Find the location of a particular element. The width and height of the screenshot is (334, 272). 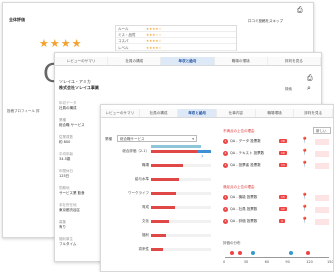

range-line is located at coordinates (277, 257).